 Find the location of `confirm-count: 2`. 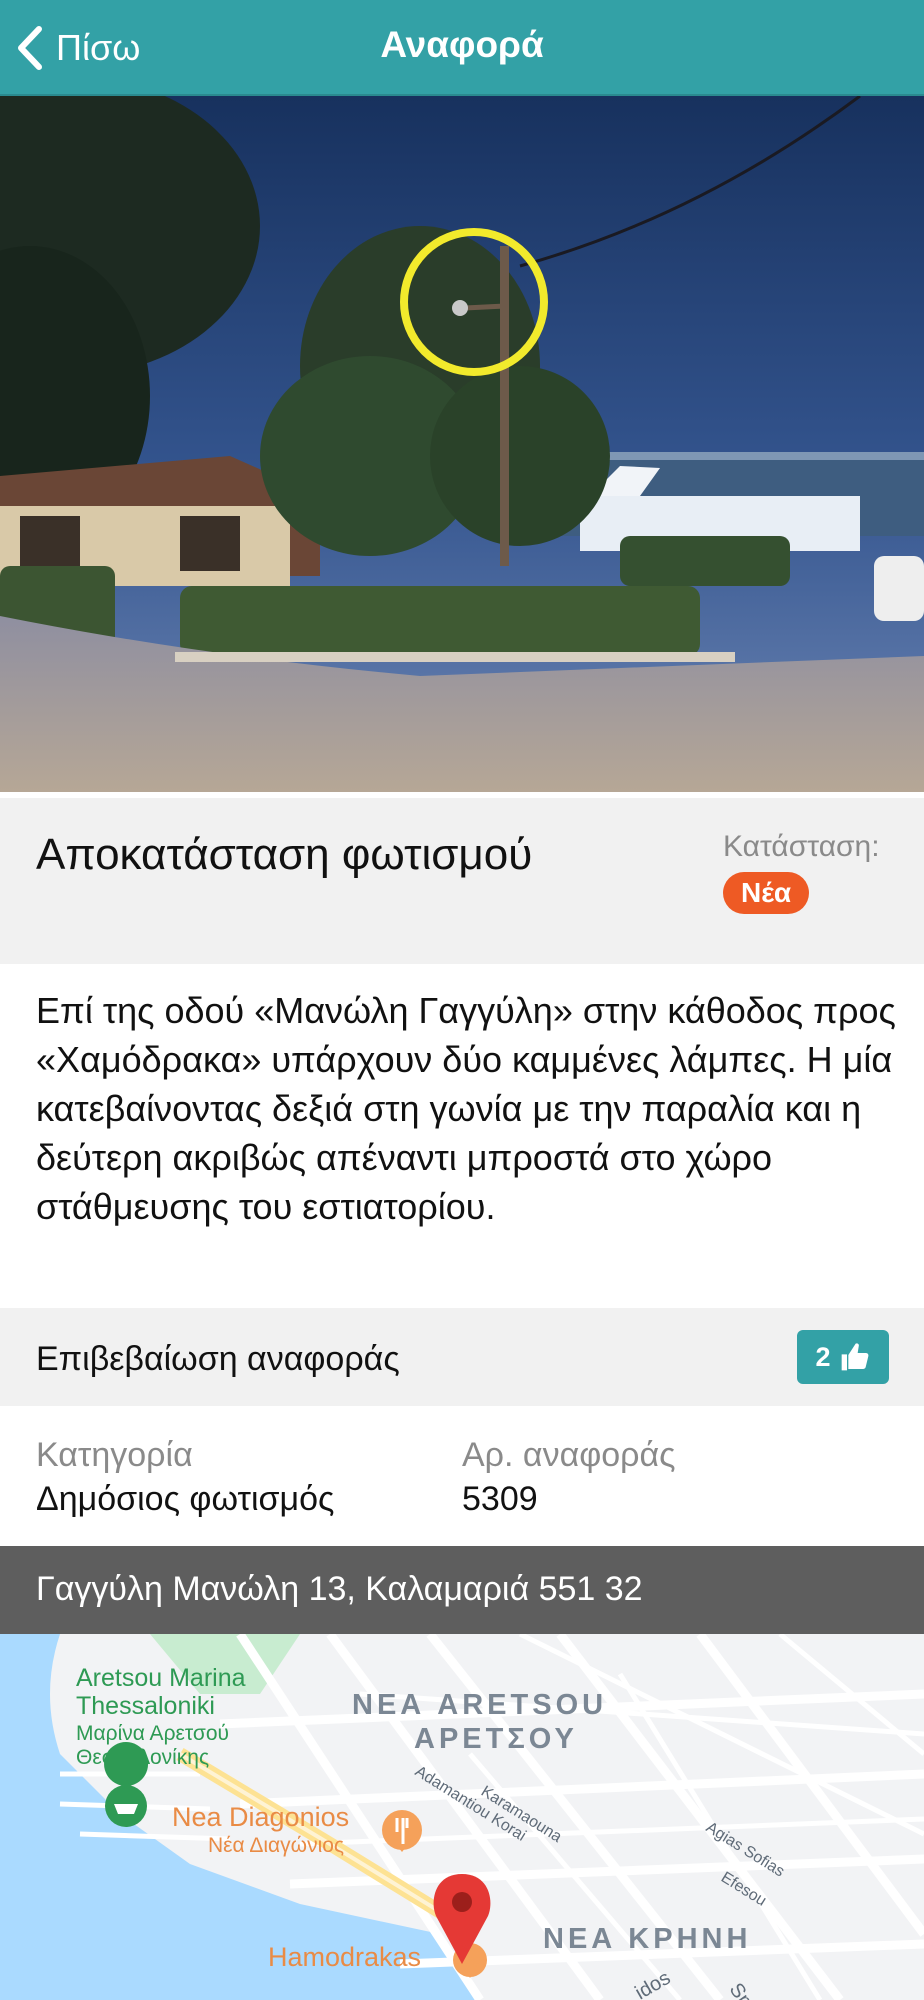

confirm-count: 2 is located at coordinates (823, 1356).